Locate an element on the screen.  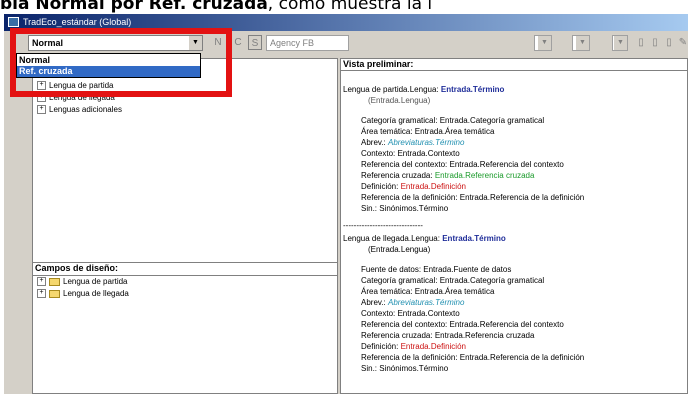
align-right-icon: ▯ is located at coordinates (669, 42).